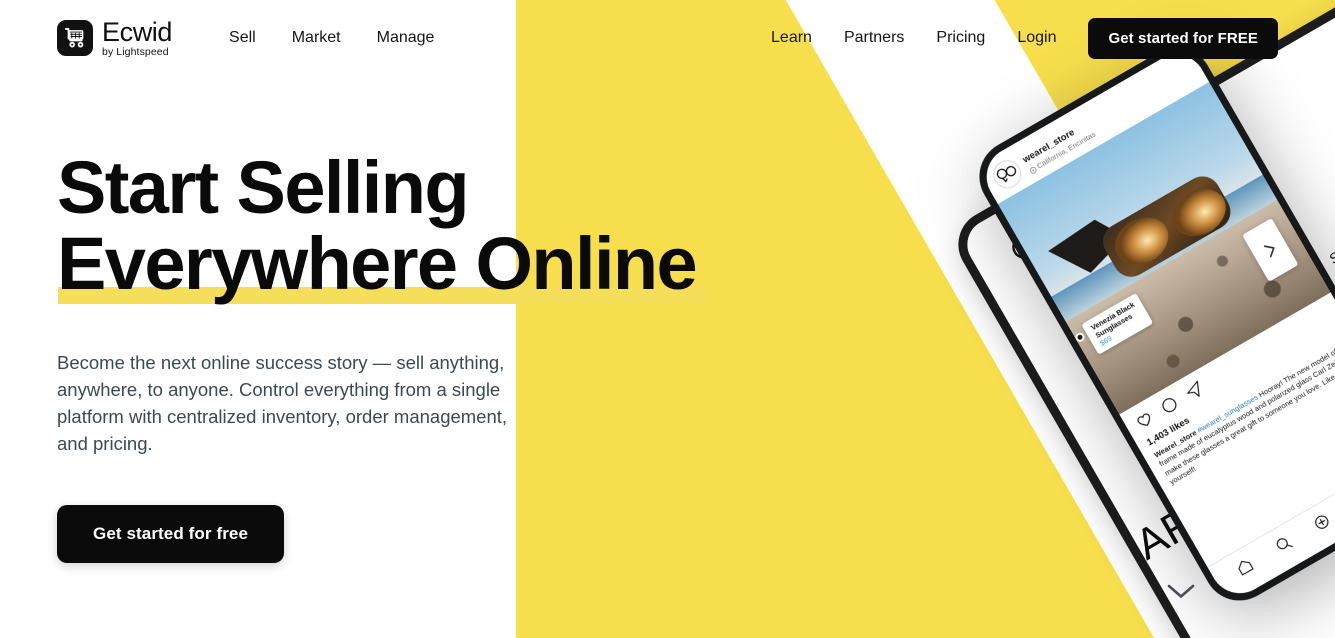 The width and height of the screenshot is (1335, 638). I want to click on logo: Ecwid by Lightspeed, so click(115, 37).